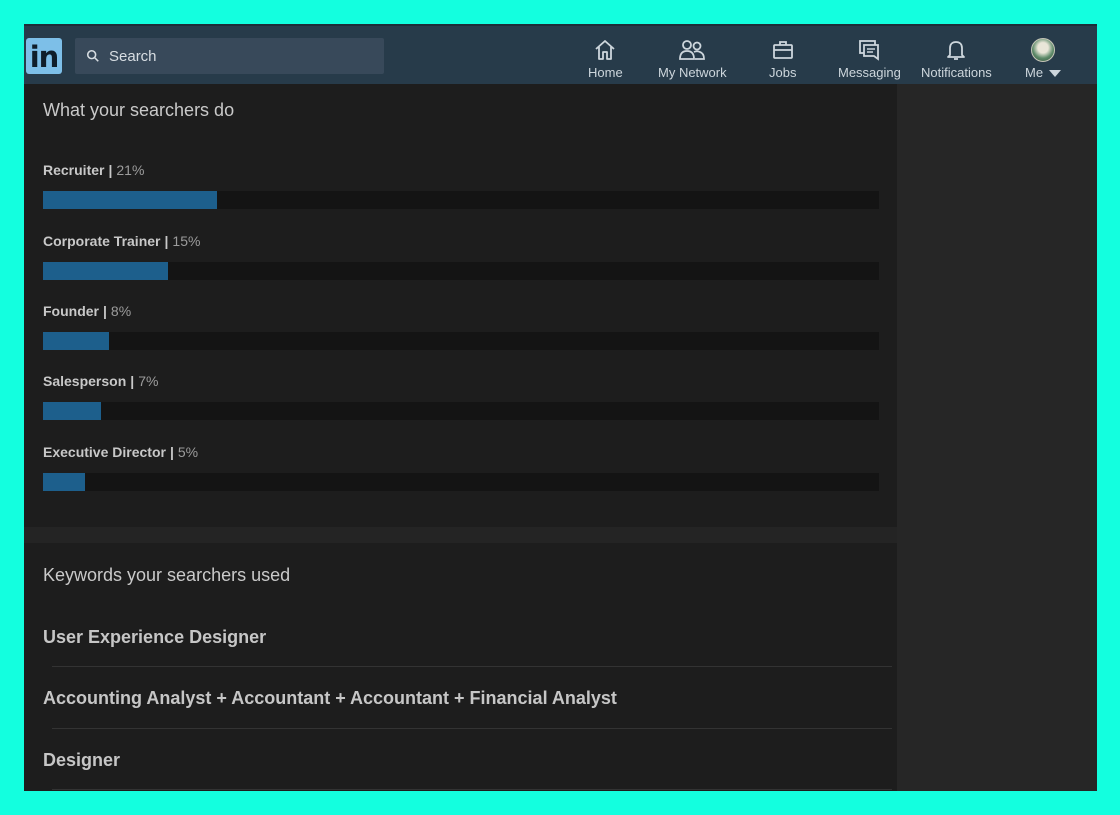 Image resolution: width=1120 pixels, height=815 pixels. I want to click on searcher-label: Salesperson | 7%, so click(461, 381).